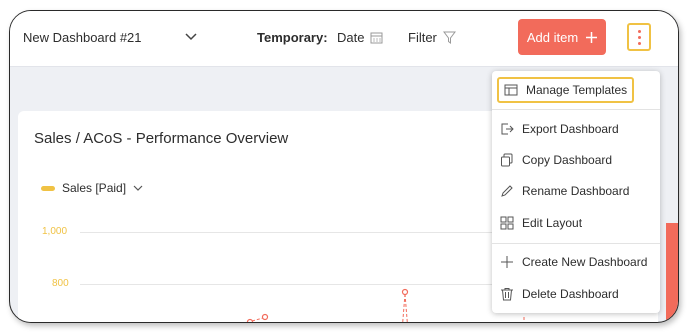 The image size is (688, 333). I want to click on copy-icon, so click(507, 160).